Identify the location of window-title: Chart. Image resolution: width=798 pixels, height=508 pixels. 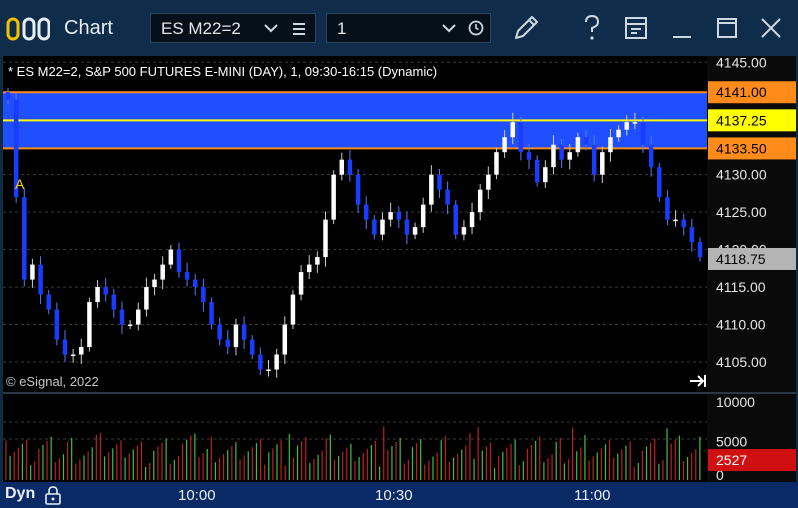
(88, 28).